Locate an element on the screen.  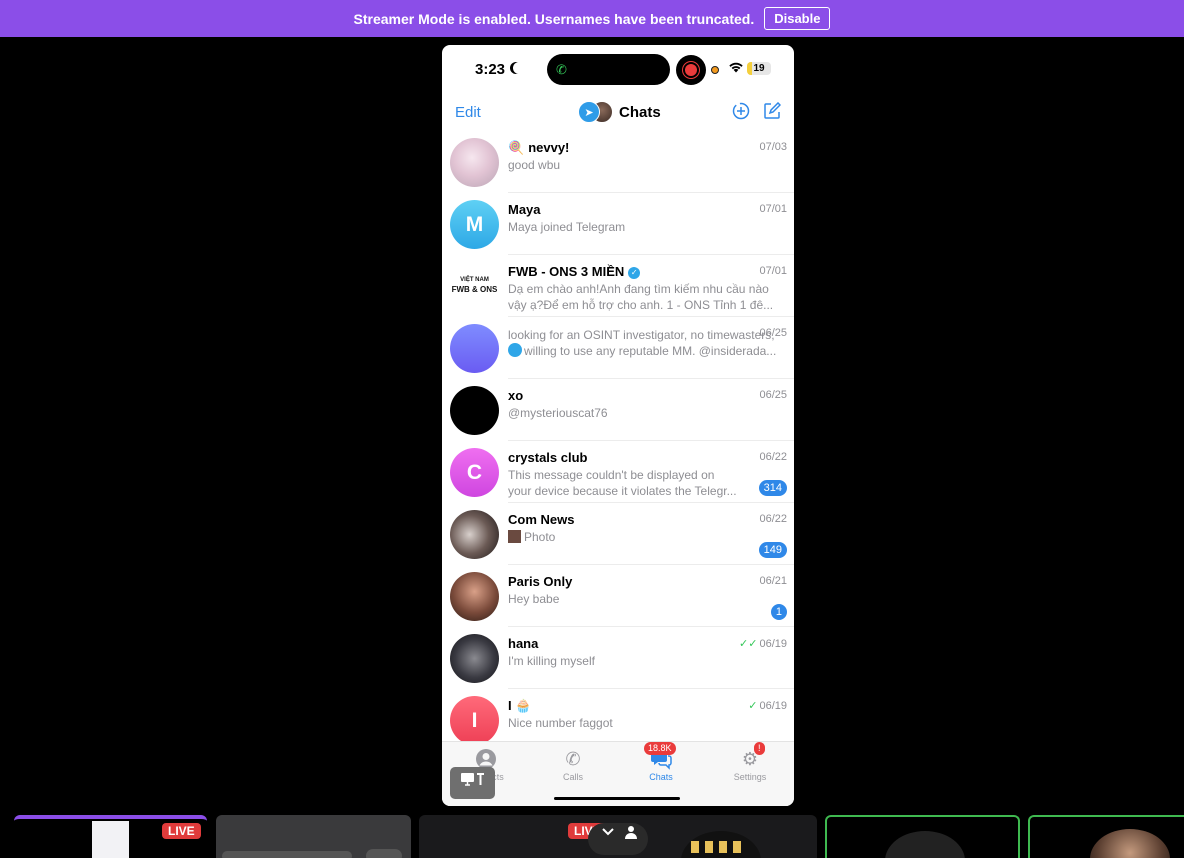
chat-name: FWB - ONS 3 MIỀN ✓ is located at coordinates (574, 271).